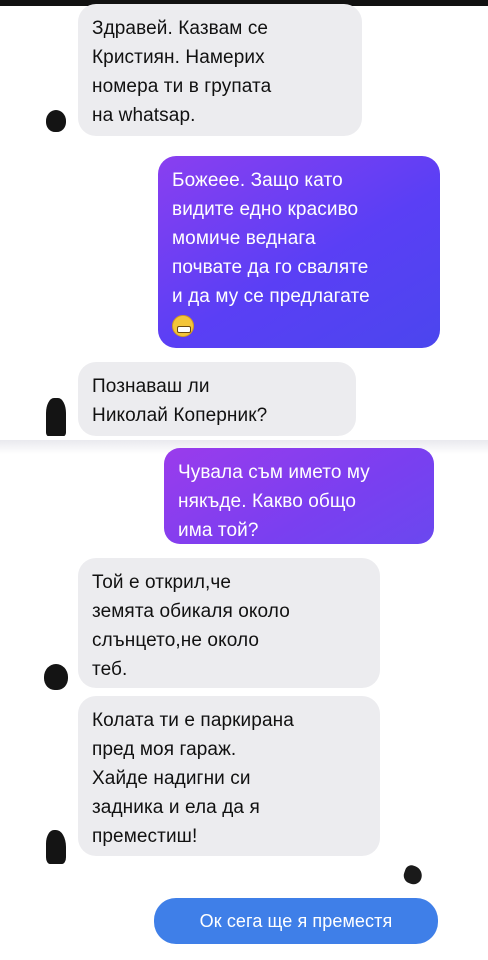 The width and height of the screenshot is (488, 960). Describe the element at coordinates (217, 399) in the screenshot. I see `incoming-message: Познаваш ли Николай Коперник?` at that location.